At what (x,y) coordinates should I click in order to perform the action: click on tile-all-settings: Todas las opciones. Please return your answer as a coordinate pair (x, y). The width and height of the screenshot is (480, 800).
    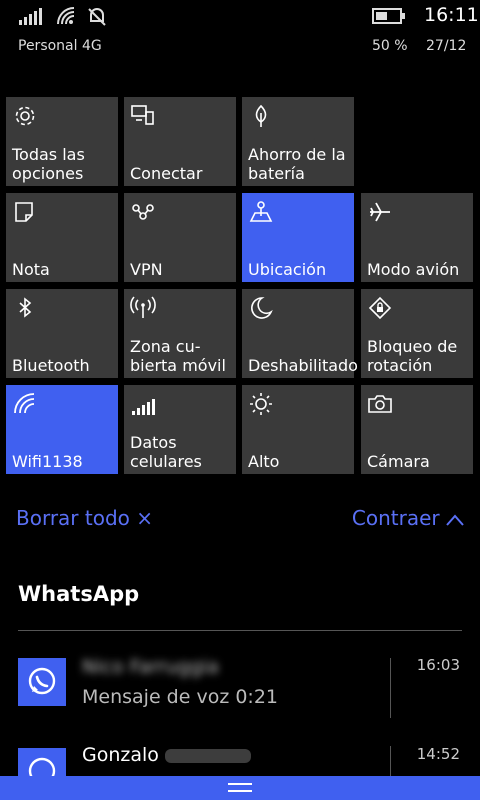
    Looking at the image, I should click on (62, 141).